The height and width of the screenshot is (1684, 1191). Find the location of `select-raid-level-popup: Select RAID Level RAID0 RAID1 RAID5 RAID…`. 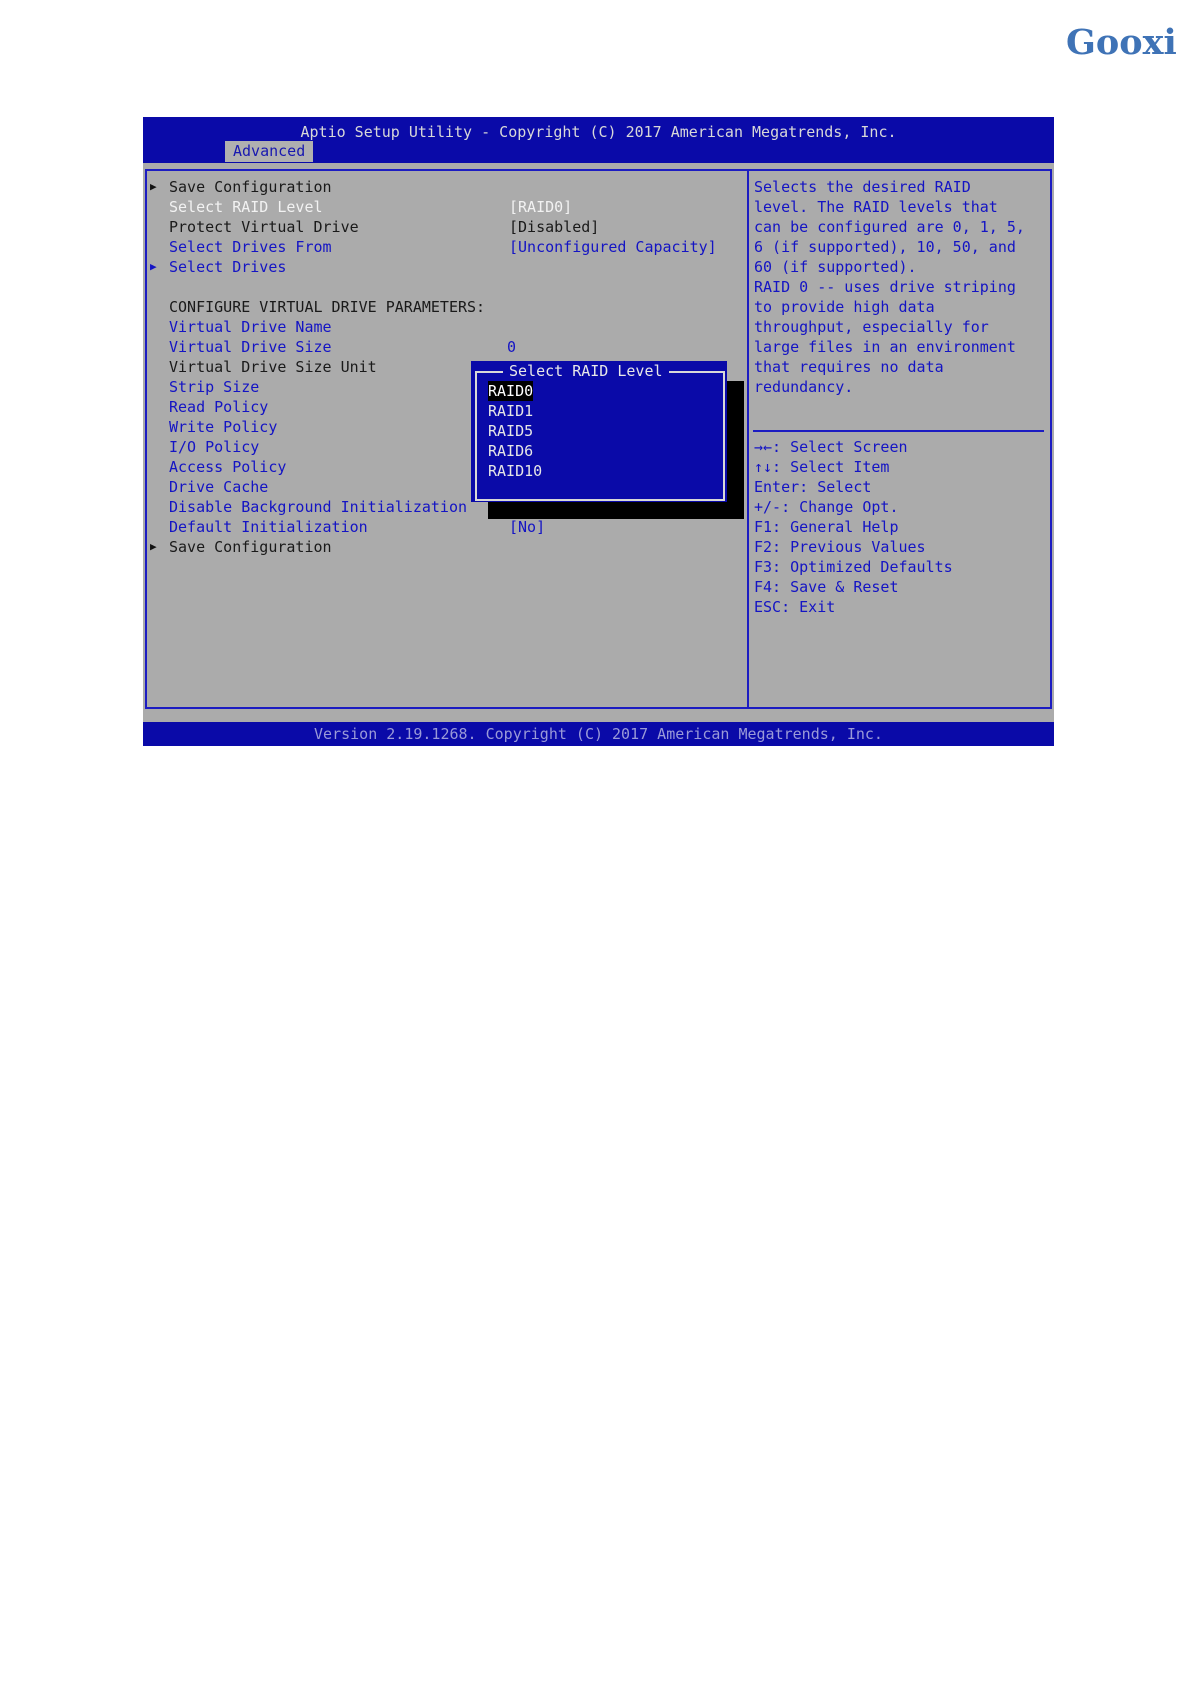

select-raid-level-popup: Select RAID Level RAID0 RAID1 RAID5 RAID… is located at coordinates (599, 431).